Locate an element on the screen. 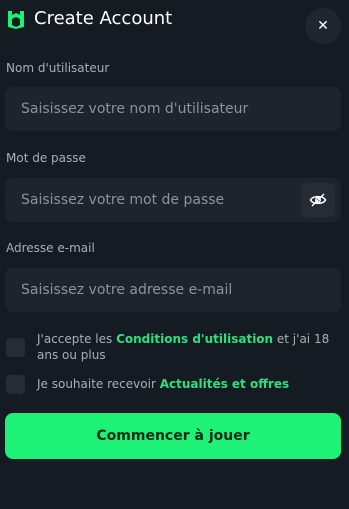 The image size is (349, 509). username-label: Nom d'utilisateur is located at coordinates (58, 68).